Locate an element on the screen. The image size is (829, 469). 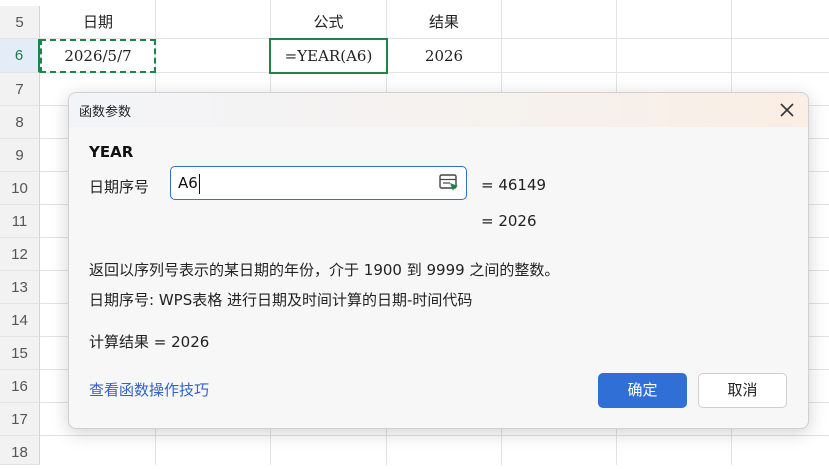
argument-evaluation: = 46149 is located at coordinates (514, 185).